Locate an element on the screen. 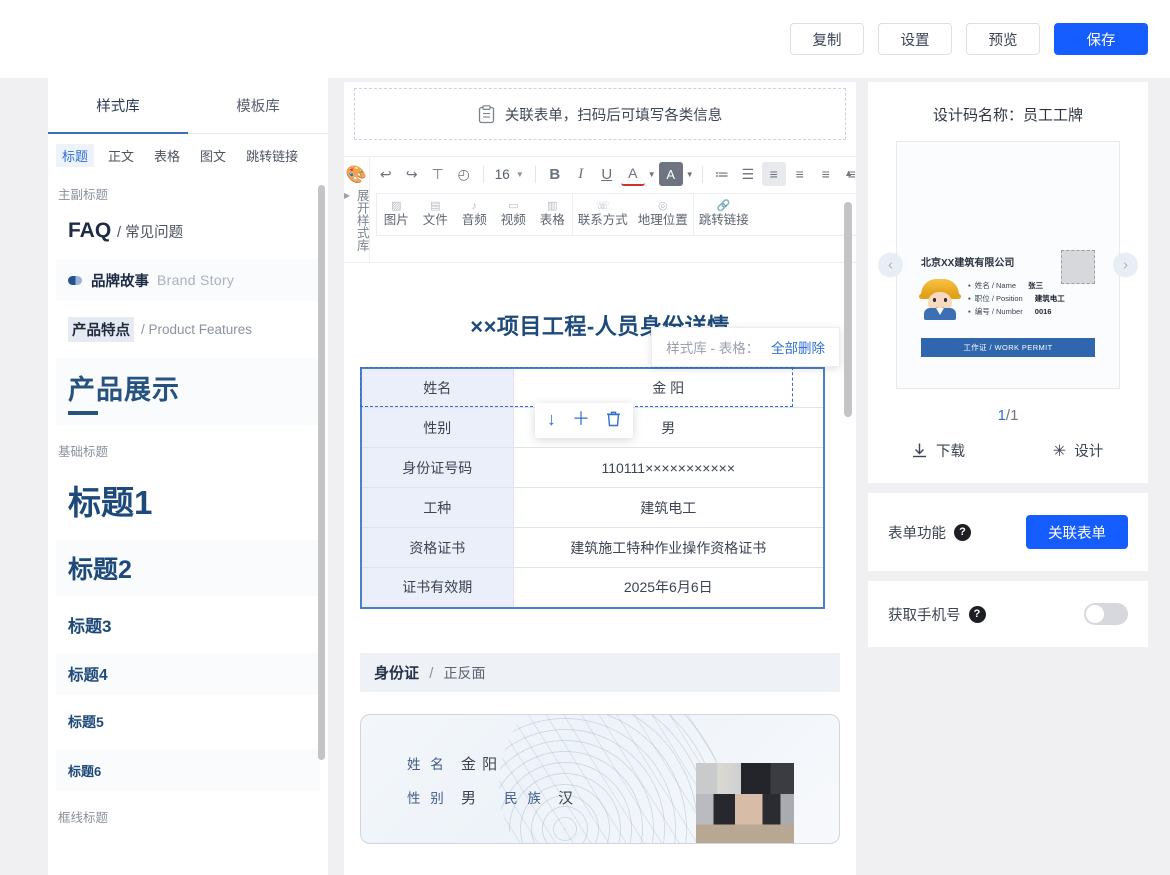  style-item-faq: FAQ / 常见问题 is located at coordinates (188, 231).